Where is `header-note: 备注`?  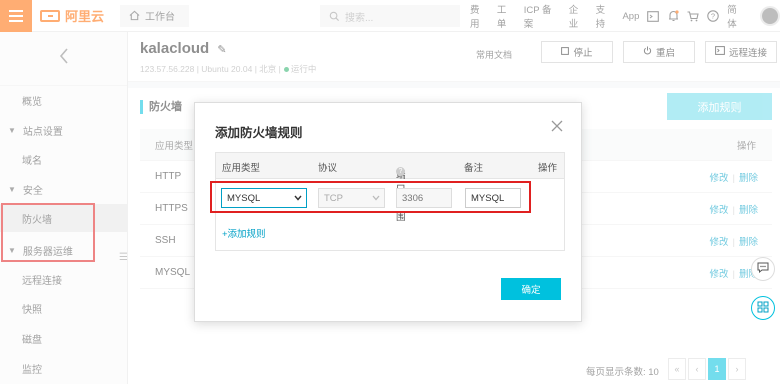
header-note: 备注 is located at coordinates (474, 168).